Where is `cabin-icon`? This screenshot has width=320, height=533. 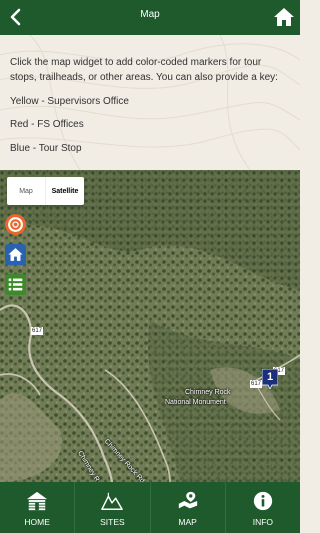
cabin-icon is located at coordinates (37, 501).